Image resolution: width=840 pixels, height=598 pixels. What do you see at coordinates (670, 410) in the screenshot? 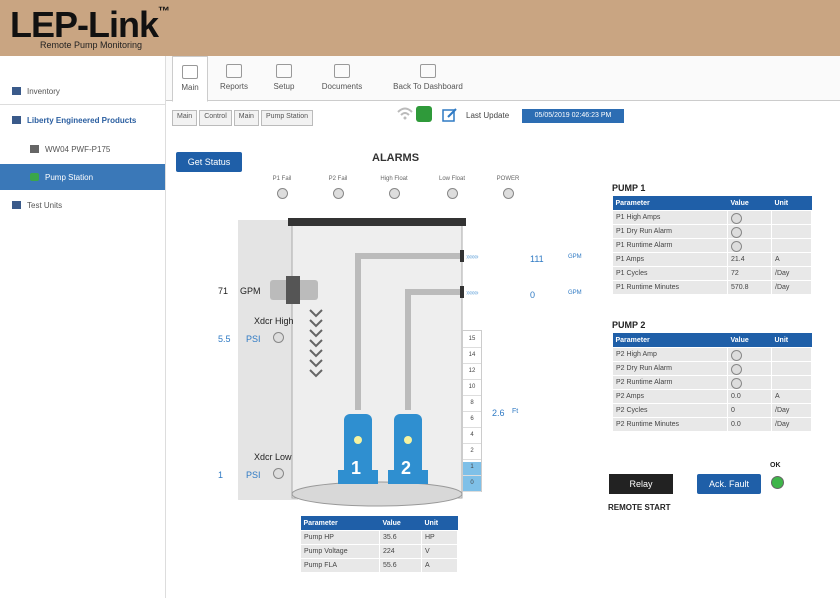
I see `cell: P2 Cycles` at bounding box center [670, 410].